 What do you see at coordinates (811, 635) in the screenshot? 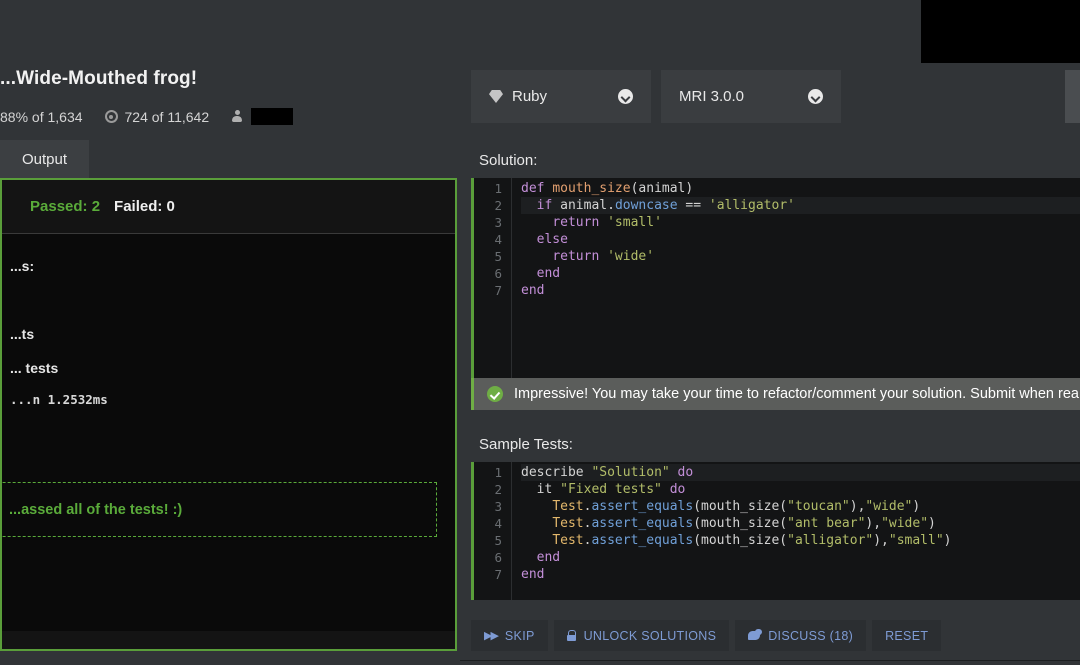
I see `discuss-button-label: DISCUSS (18)` at bounding box center [811, 635].